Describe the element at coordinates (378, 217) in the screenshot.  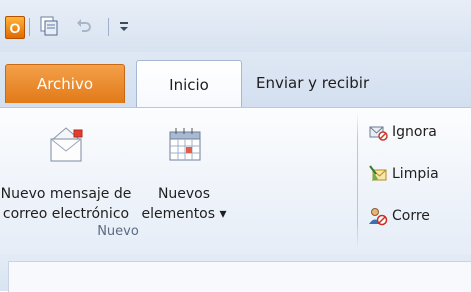
I see `junk-mail-icon` at that location.